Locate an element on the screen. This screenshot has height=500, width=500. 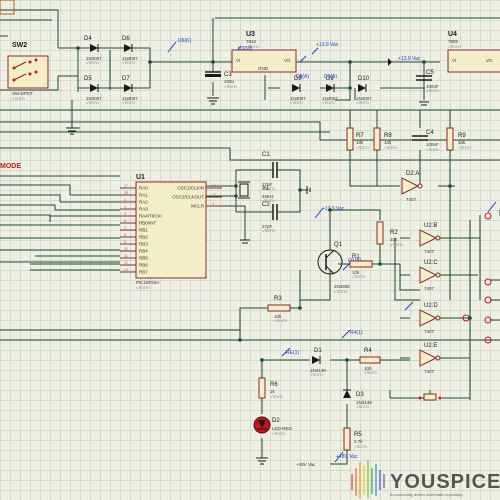
led-d2: D2 LED-RED <TEXT> is located at coordinates (273, 426).